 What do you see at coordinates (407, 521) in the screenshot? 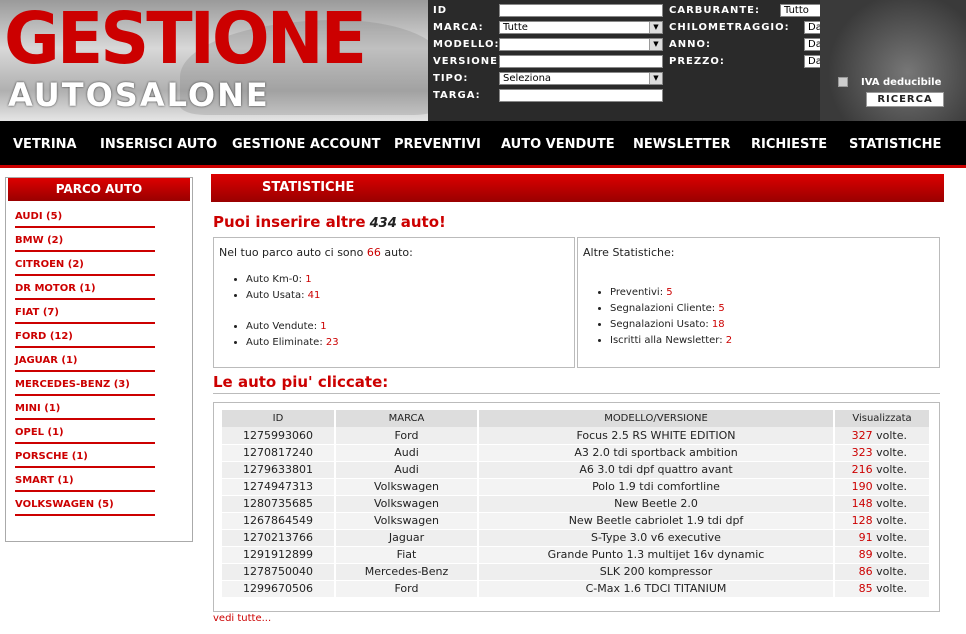
I see `cell-marca: Volkswagen` at bounding box center [407, 521].